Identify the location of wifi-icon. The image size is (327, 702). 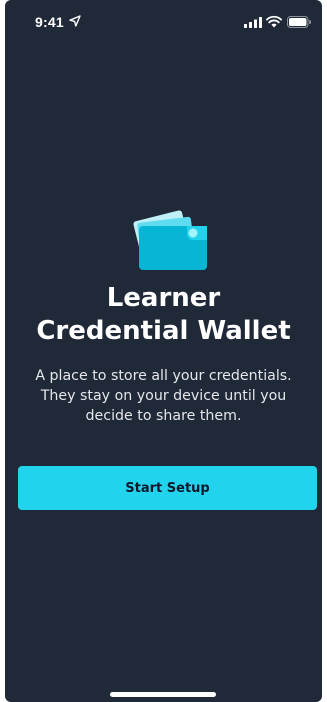
(274, 21).